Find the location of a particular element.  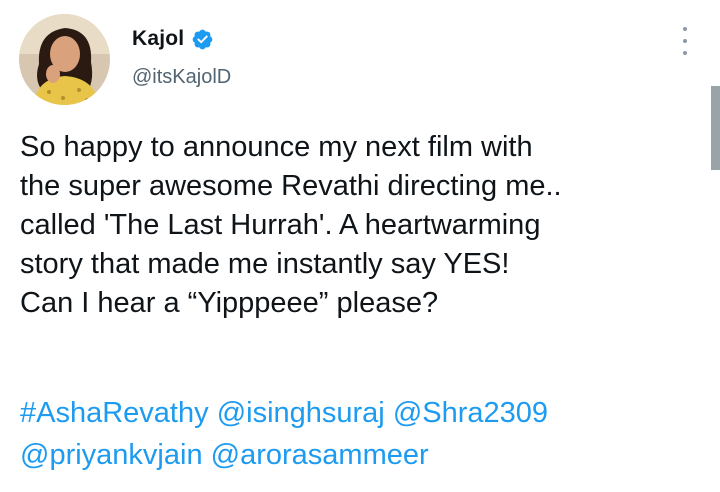

avatar is located at coordinates (64, 59).